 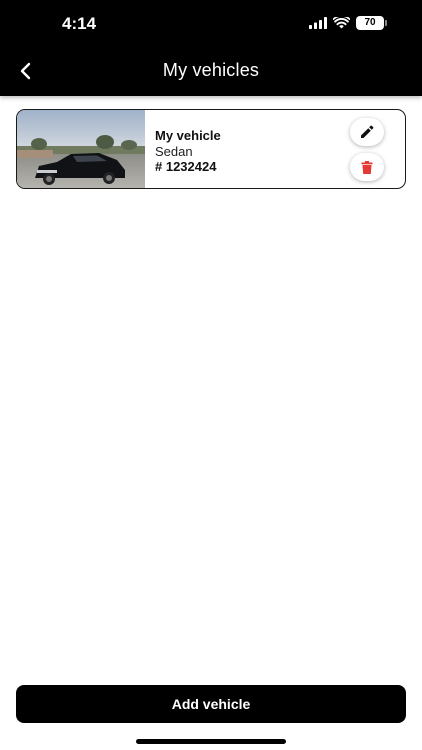 I want to click on wifi-icon, so click(x=341, y=23).